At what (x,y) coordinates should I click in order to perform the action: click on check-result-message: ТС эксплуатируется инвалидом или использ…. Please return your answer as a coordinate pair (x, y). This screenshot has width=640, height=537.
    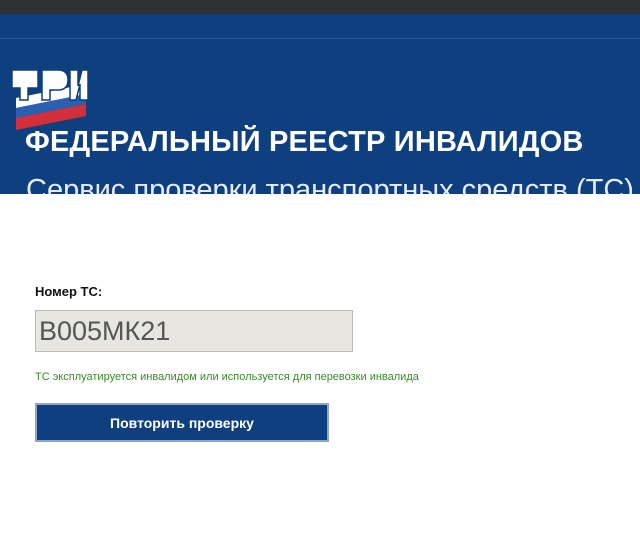
    Looking at the image, I should click on (227, 377).